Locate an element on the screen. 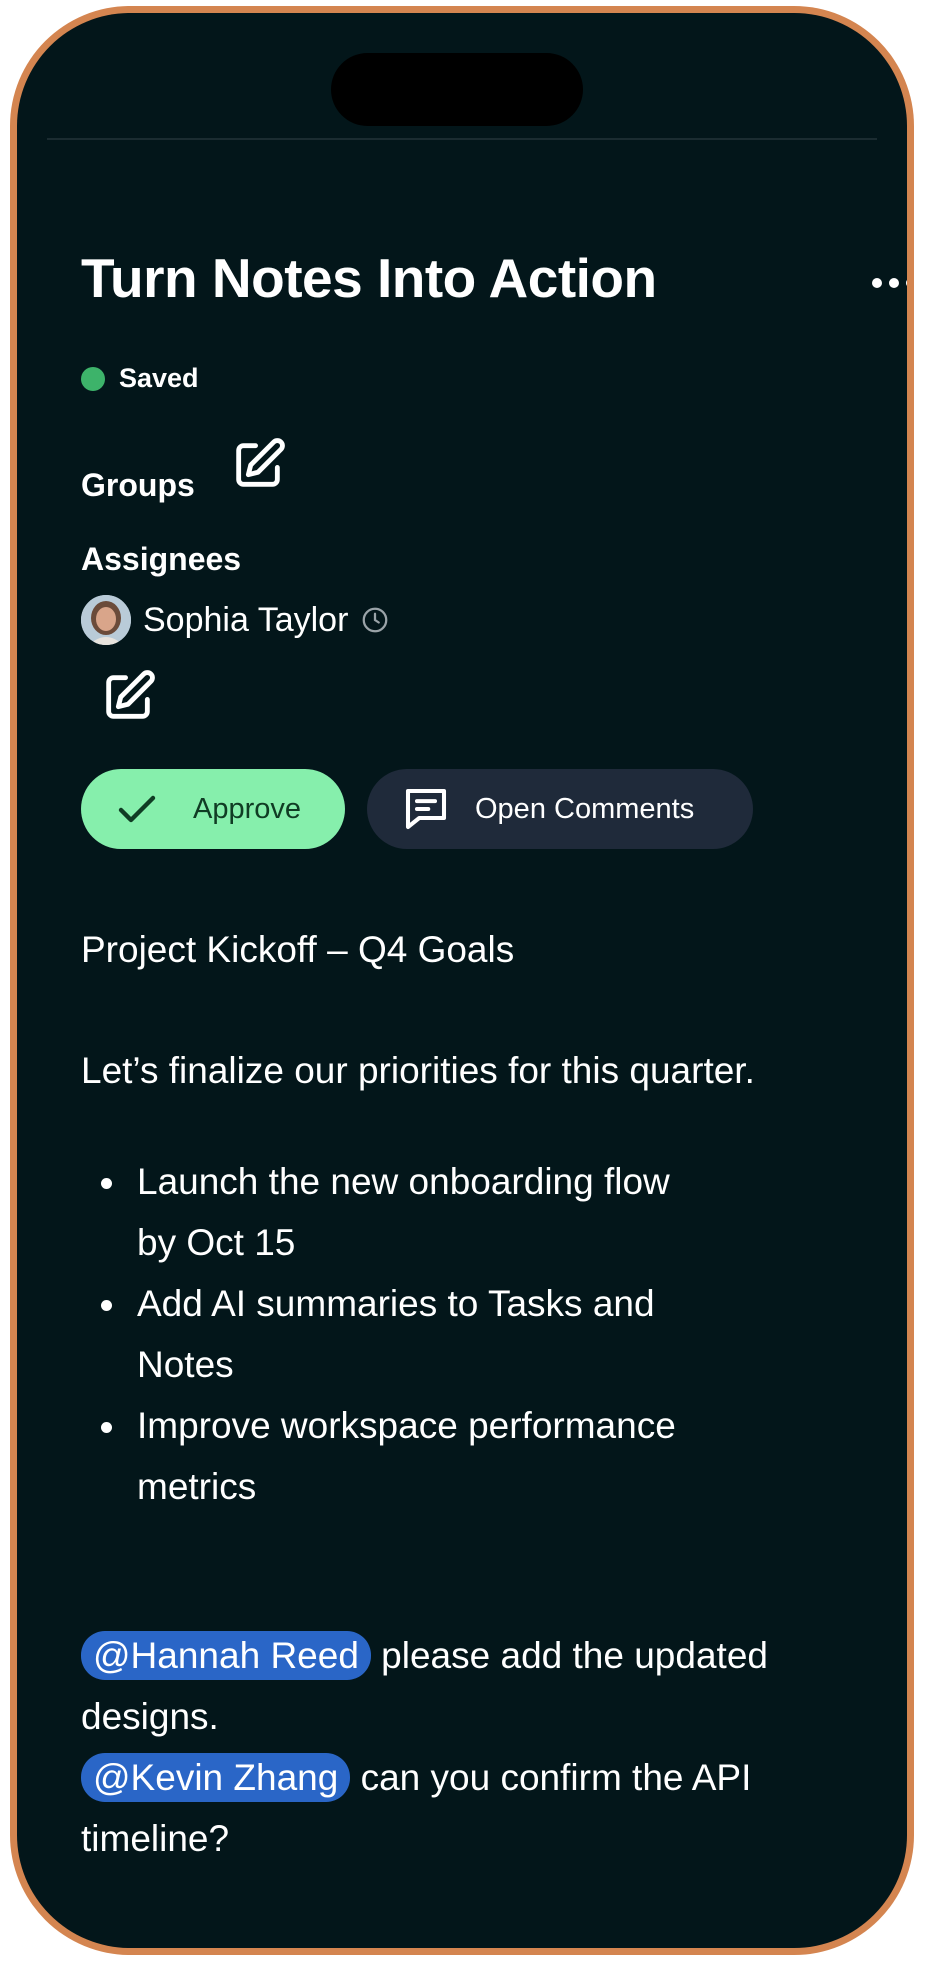  assignees-label: Assignees is located at coordinates (161, 559).